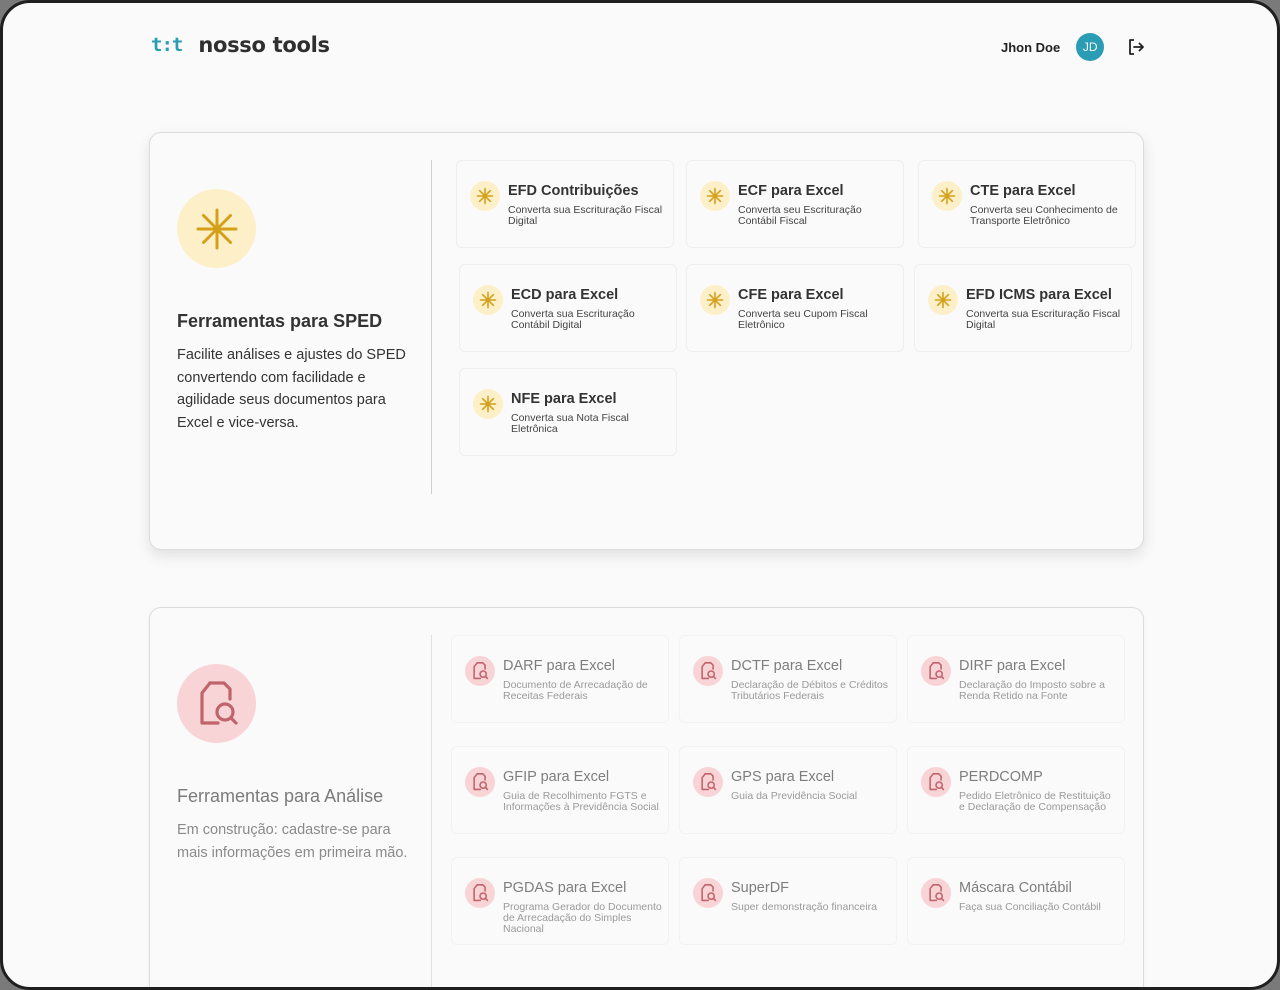 The height and width of the screenshot is (990, 1280). What do you see at coordinates (783, 777) in the screenshot?
I see `tool-card-title: GPS para Excel` at bounding box center [783, 777].